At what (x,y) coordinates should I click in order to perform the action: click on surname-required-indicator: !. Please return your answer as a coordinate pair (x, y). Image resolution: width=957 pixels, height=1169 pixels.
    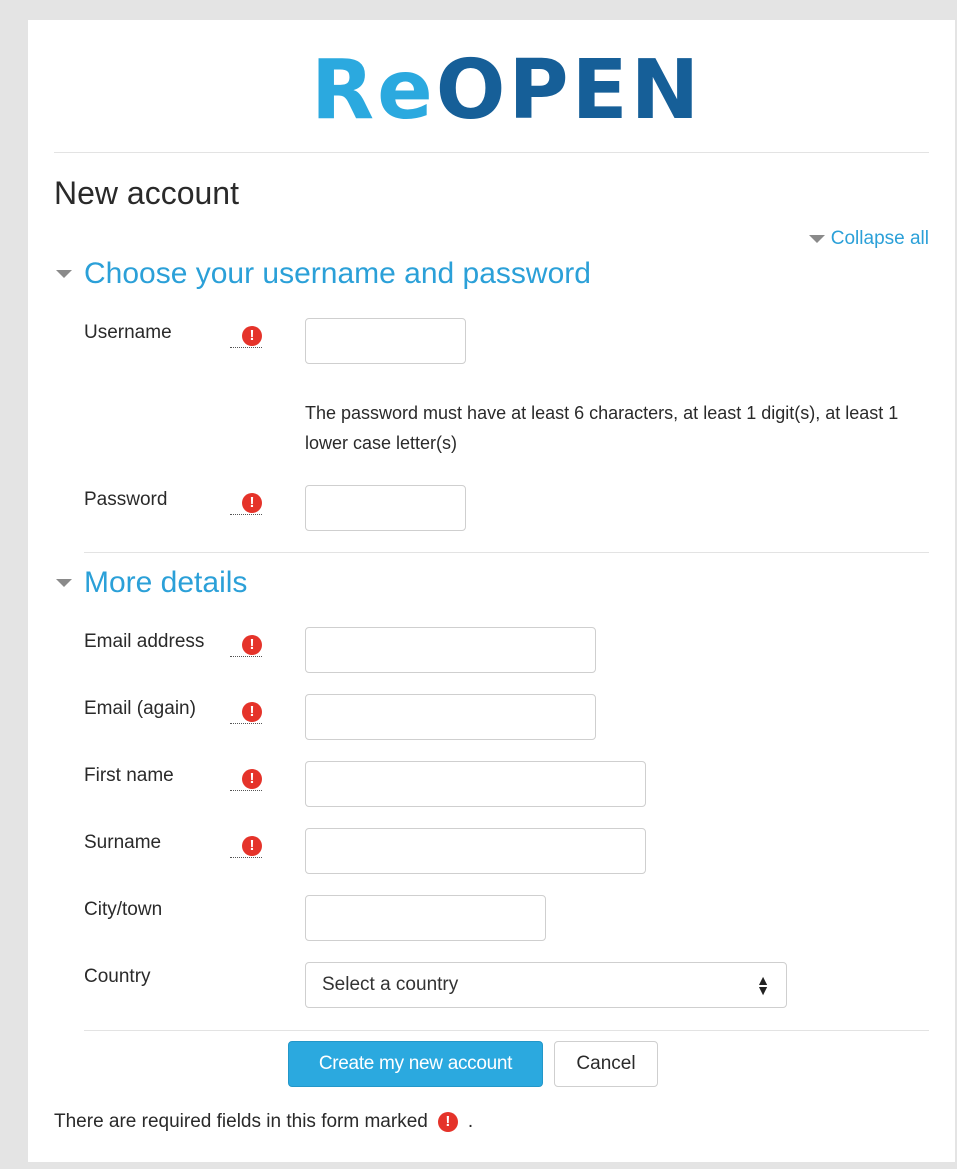
    Looking at the image, I should click on (246, 846).